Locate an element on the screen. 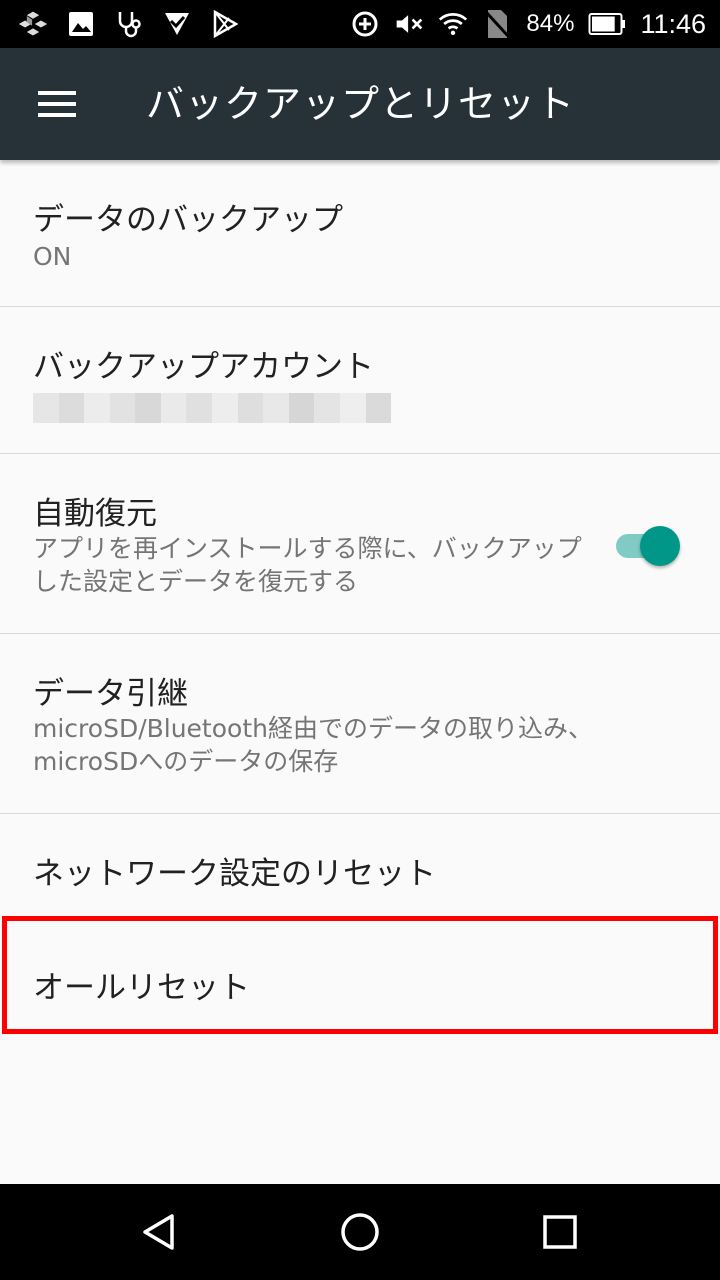 The image size is (720, 1280). setting-auto-restore: 自動復元 アプリを再インストールする際に、バックアップした設定とデータを復元する is located at coordinates (360, 544).